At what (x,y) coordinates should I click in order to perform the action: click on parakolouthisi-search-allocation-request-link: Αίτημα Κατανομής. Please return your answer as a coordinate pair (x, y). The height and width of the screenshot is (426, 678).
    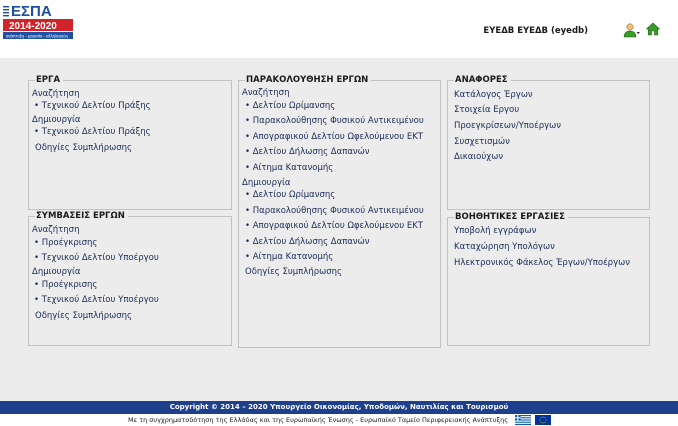
    Looking at the image, I should click on (289, 168).